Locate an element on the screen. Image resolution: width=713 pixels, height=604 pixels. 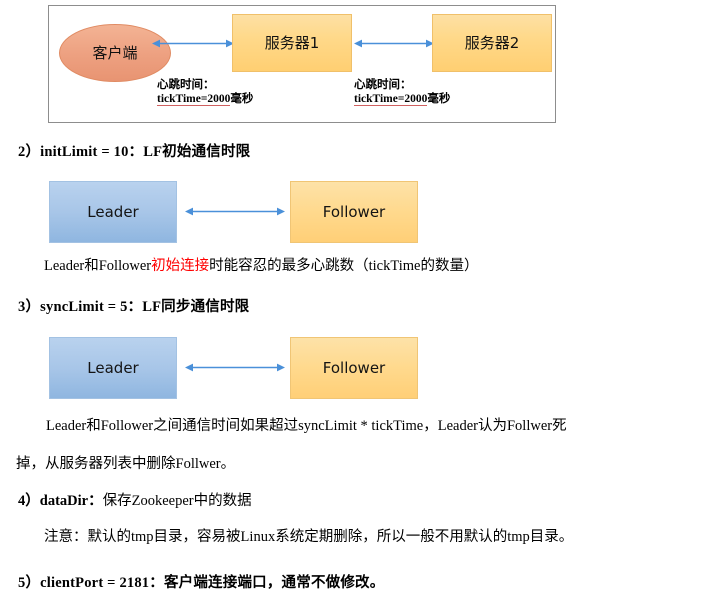
heartbeat-caption-1-key: tickTime=2000 is located at coordinates (194, 99).